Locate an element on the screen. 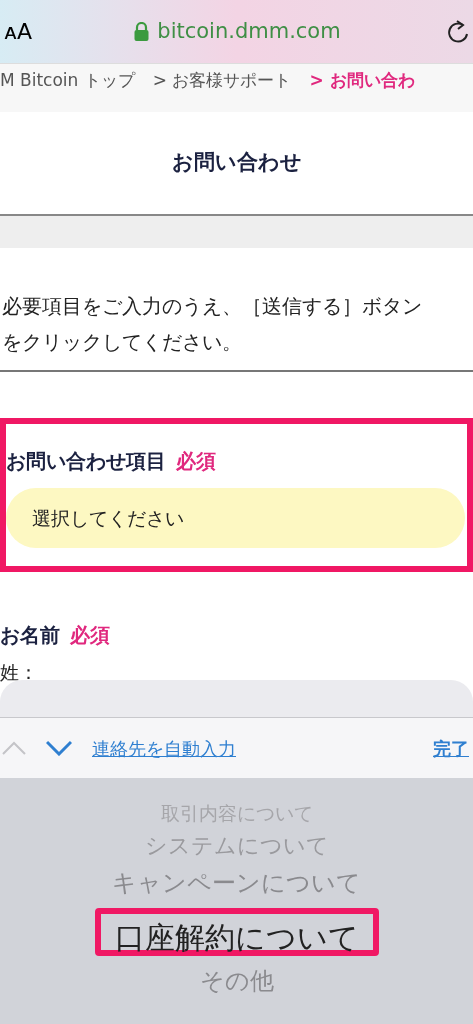 The width and height of the screenshot is (473, 1024). lock-icon is located at coordinates (142, 31).